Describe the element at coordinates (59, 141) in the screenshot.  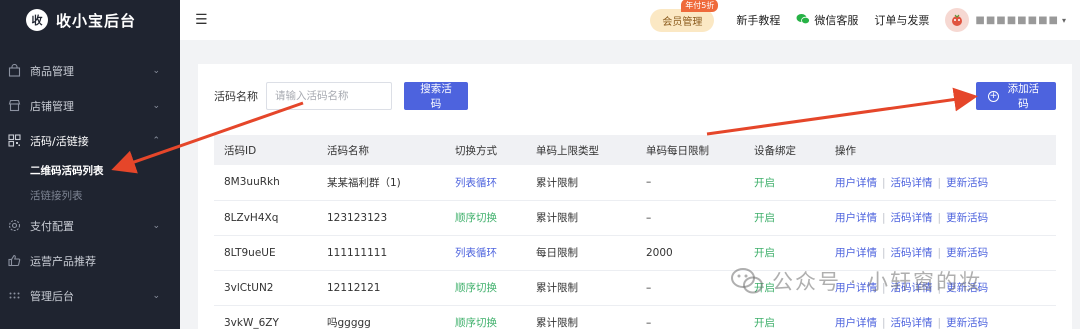
I see `sidebar-item-label: 活码/活链接` at that location.